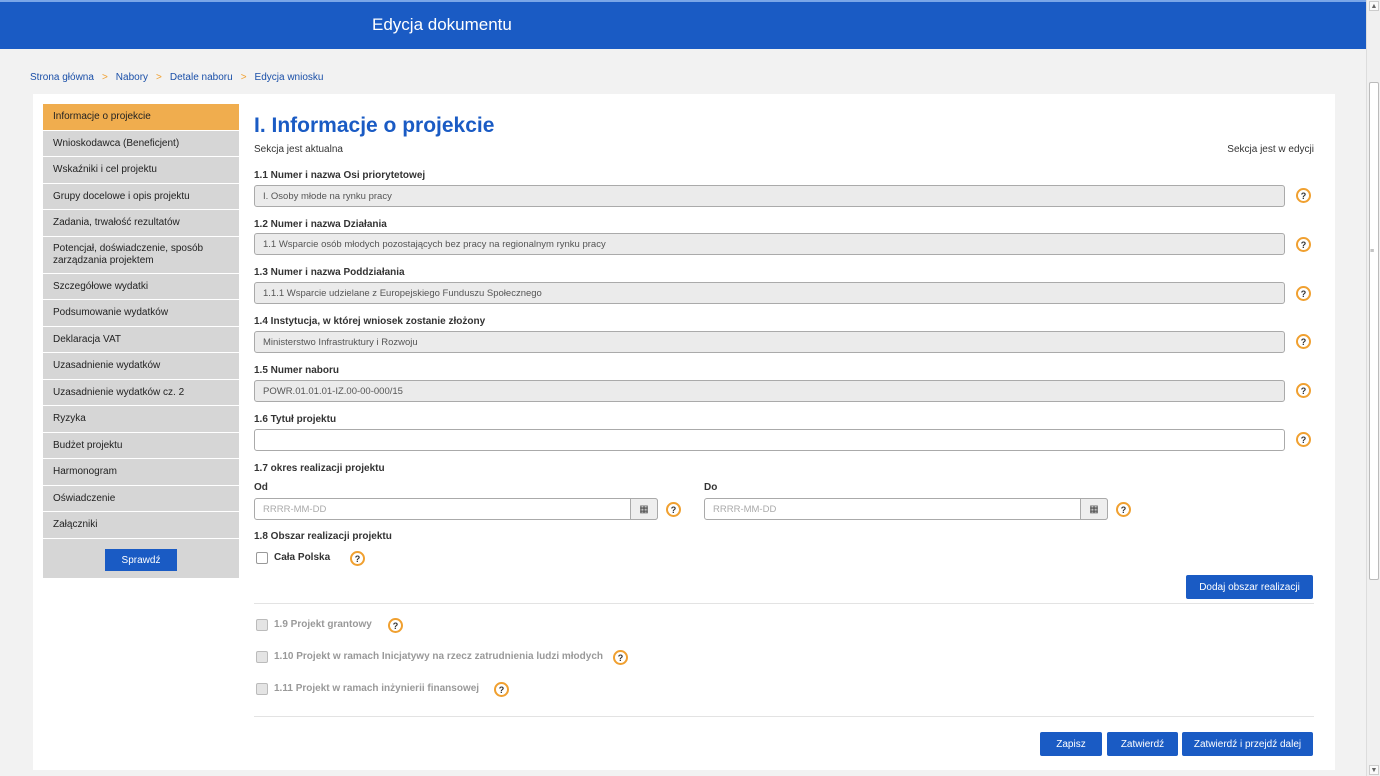 The width and height of the screenshot is (1380, 776). Describe the element at coordinates (319, 468) in the screenshot. I see `field-label-1-7: 1.7 okres realizacji projektu` at that location.